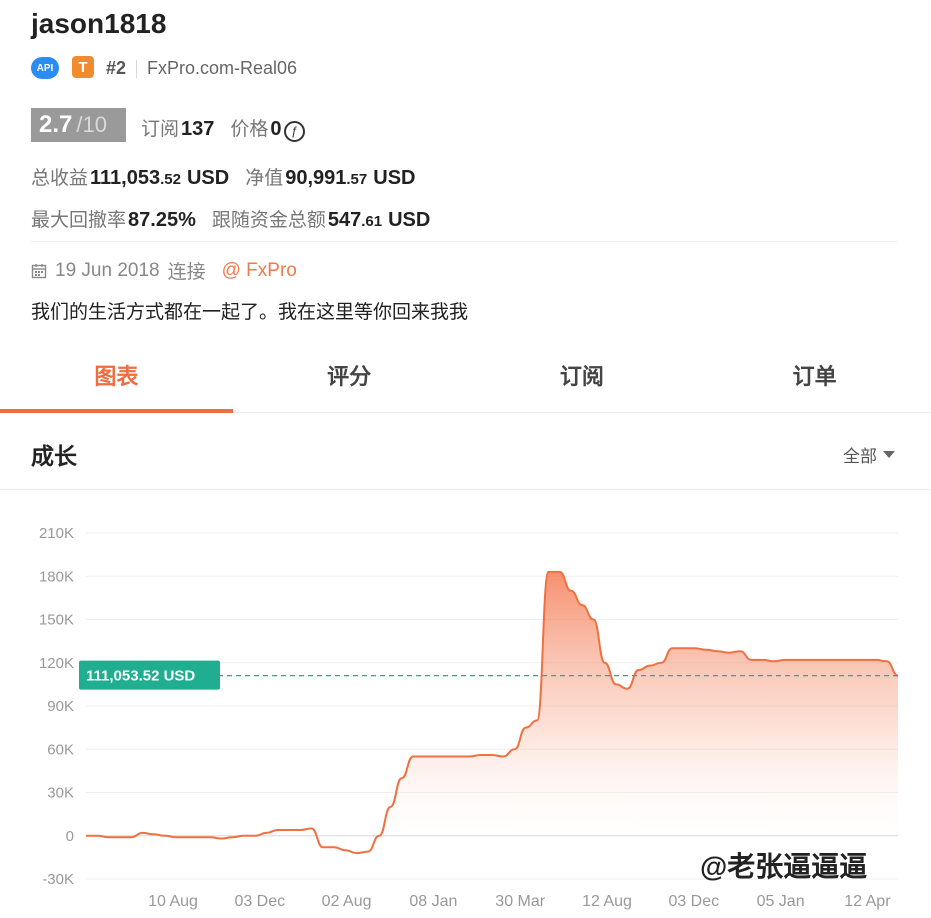 Image resolution: width=931 pixels, height=918 pixels. I want to click on profit-equity-row: 总收益 111,053.52 USD 净值 90,991.57 USD, so click(223, 176).